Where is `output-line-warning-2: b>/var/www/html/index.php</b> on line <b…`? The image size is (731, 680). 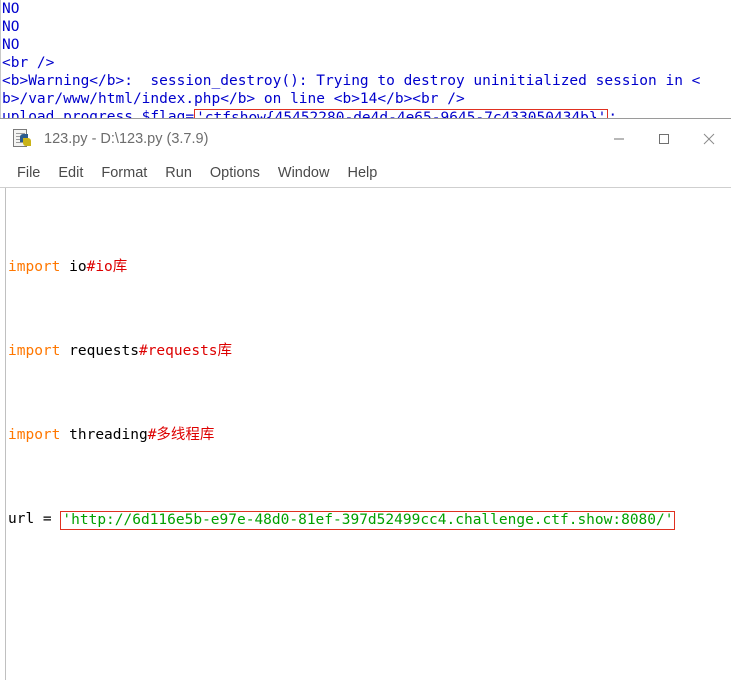 output-line-warning-2: b>/var/www/html/index.php</b> on line <b… is located at coordinates (233, 99).